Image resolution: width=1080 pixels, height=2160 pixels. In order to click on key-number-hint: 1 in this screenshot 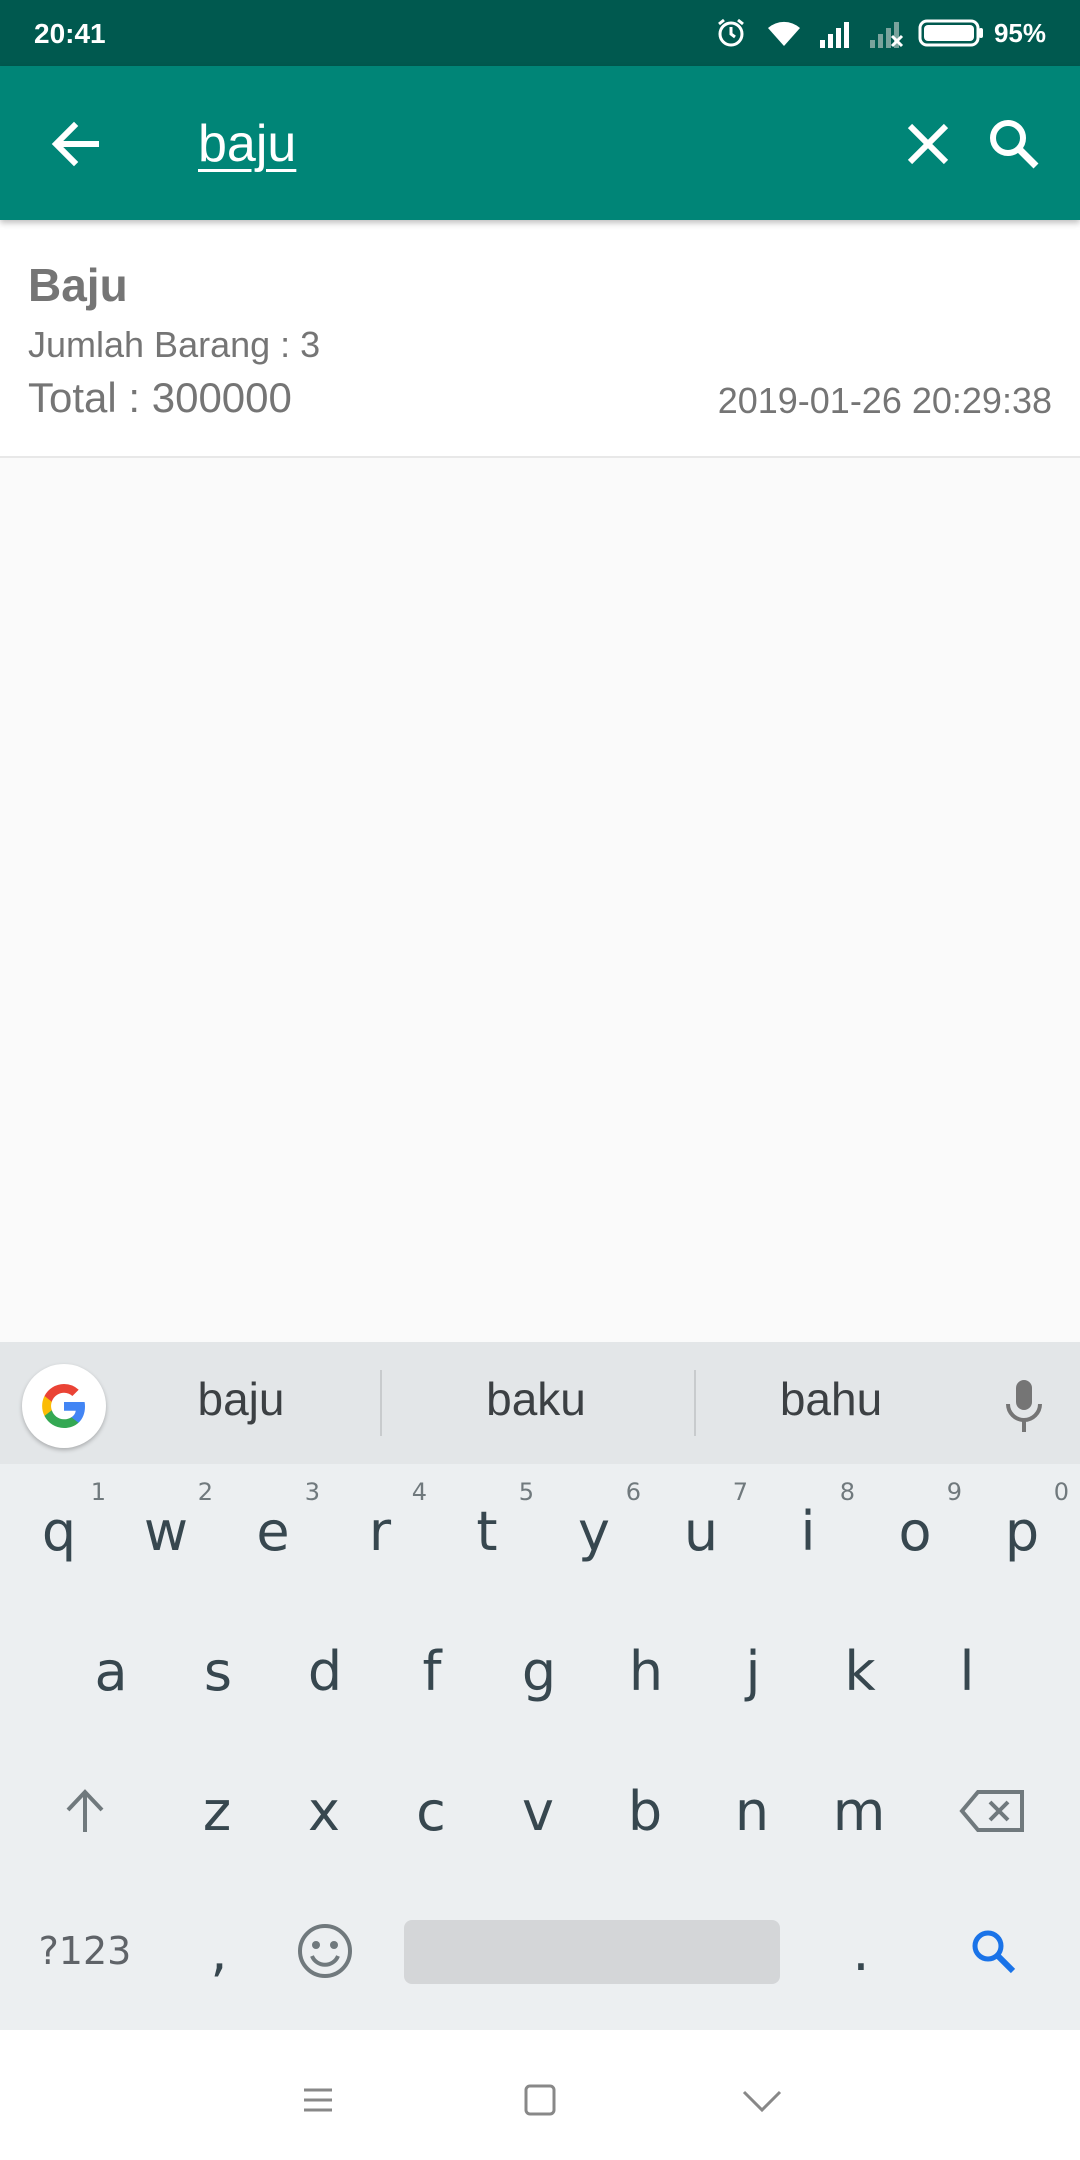, I will do `click(98, 1492)`.